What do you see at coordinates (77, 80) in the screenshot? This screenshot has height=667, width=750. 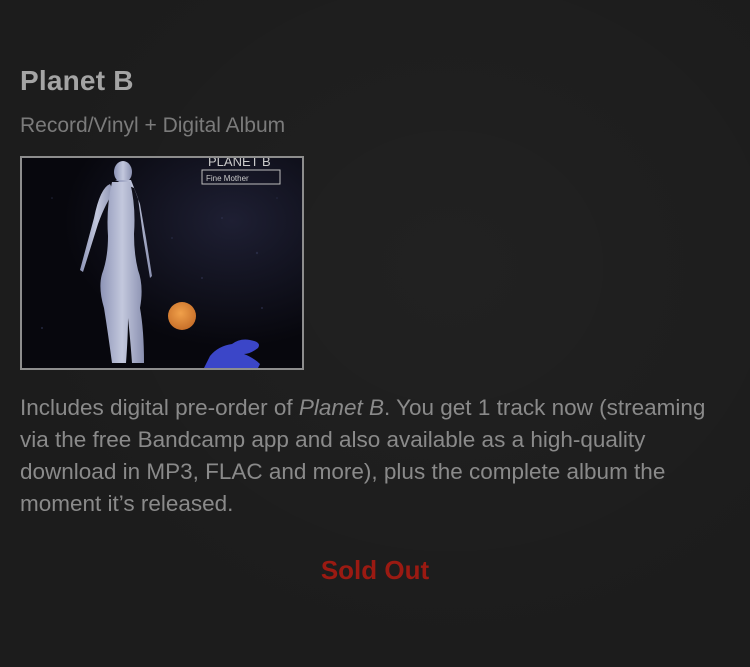 I see `album-title: Planet B` at bounding box center [77, 80].